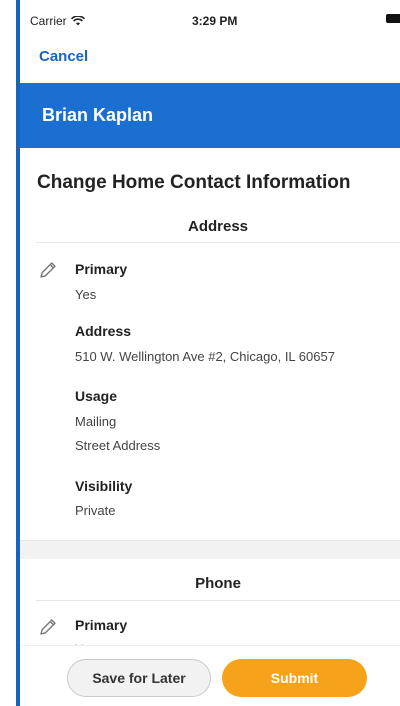 This screenshot has height=706, width=400. I want to click on field-value-primary: Yes, so click(86, 294).